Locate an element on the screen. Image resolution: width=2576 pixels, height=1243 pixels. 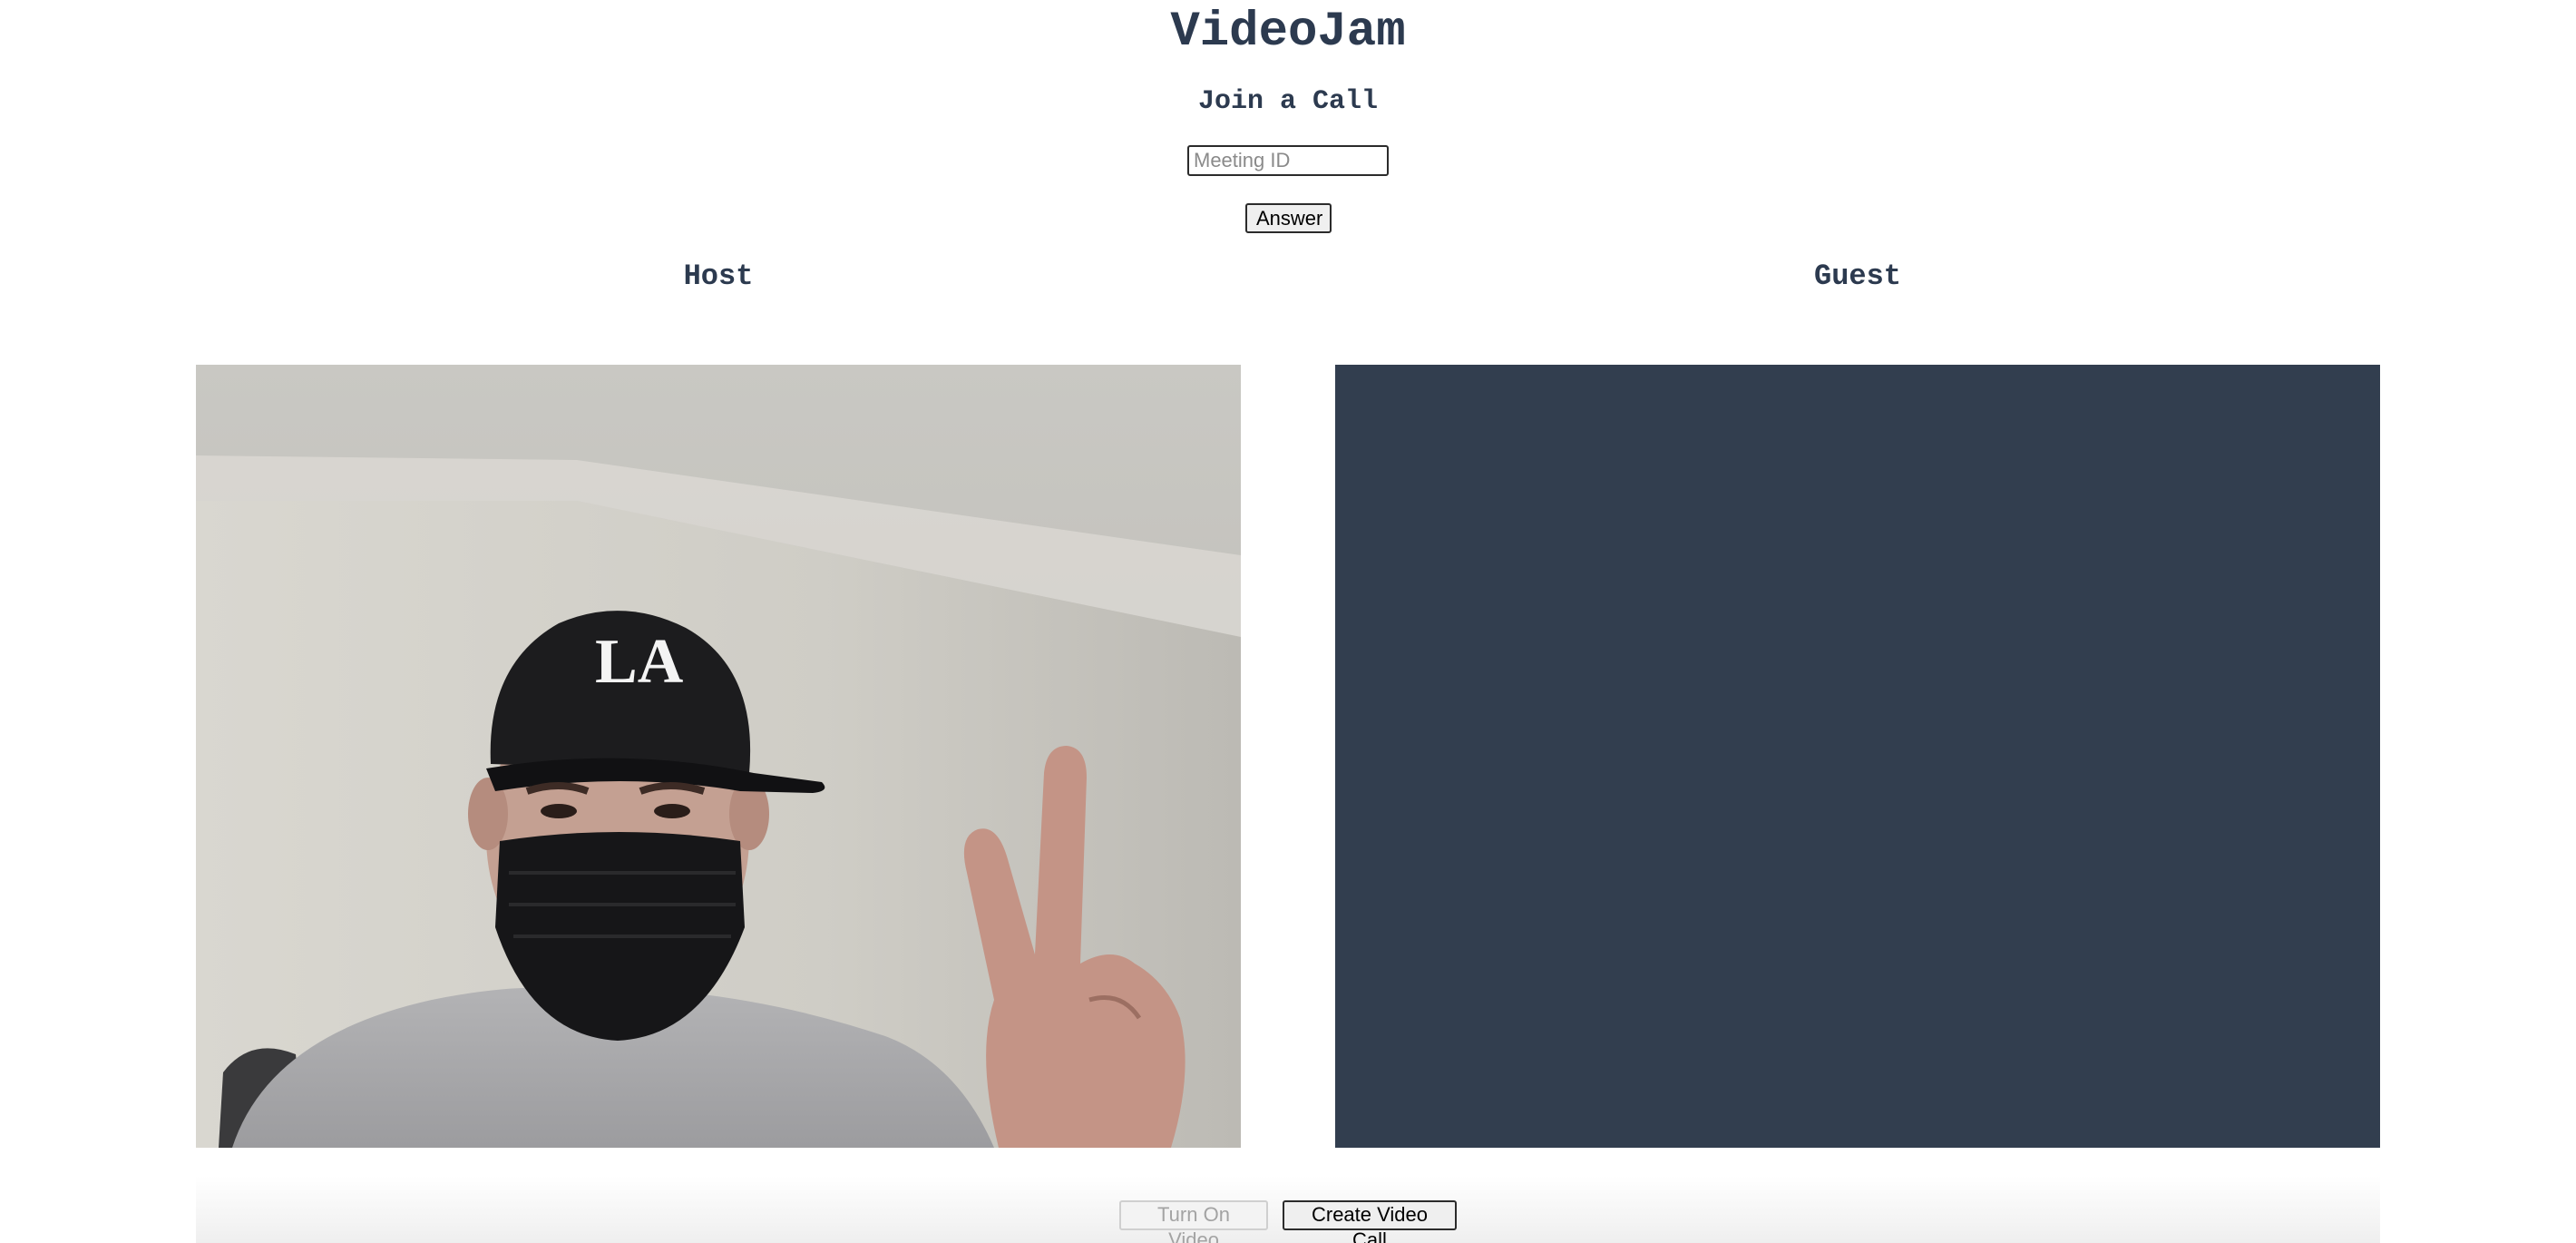
meeting-id-input is located at coordinates (1288, 160).